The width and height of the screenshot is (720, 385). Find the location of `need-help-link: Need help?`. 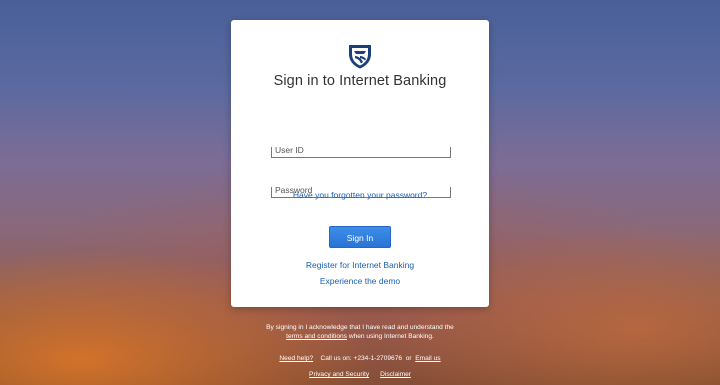

need-help-link: Need help? is located at coordinates (296, 358).